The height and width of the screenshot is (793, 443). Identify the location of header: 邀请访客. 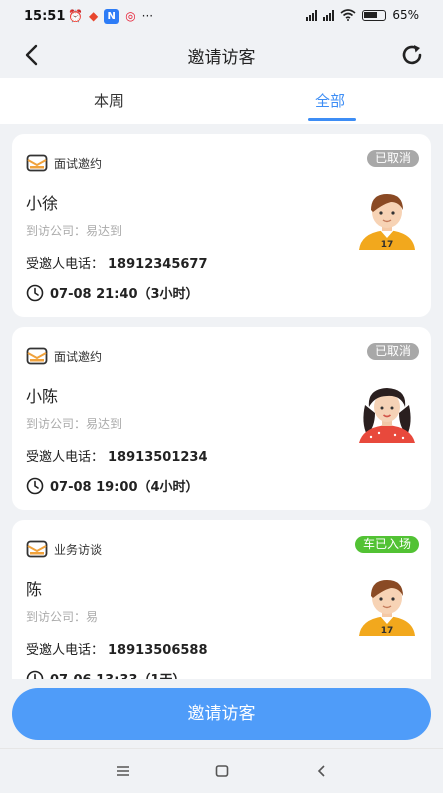
(221, 56).